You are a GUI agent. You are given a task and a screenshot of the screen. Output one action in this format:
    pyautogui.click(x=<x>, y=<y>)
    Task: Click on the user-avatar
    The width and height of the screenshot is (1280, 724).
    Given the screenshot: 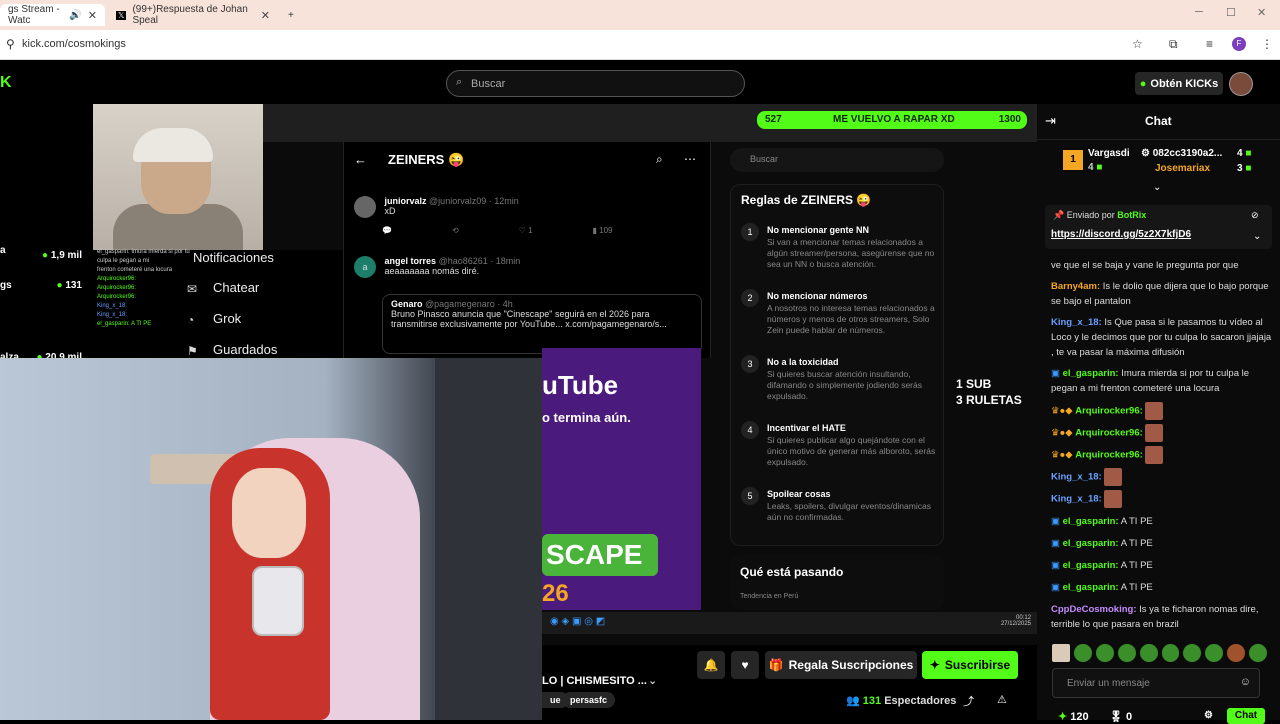 What is the action you would take?
    pyautogui.click(x=1241, y=84)
    